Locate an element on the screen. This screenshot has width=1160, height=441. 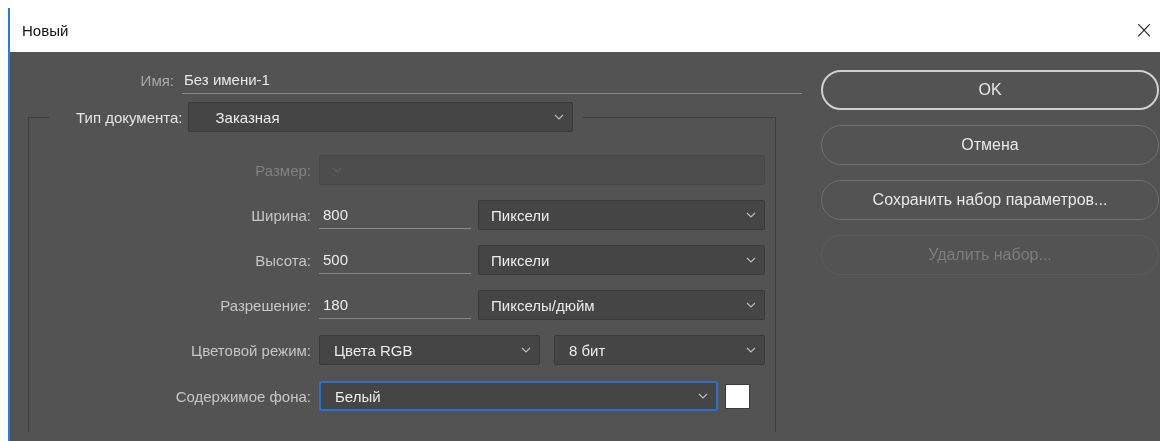
window-title: Новый is located at coordinates (45, 30).